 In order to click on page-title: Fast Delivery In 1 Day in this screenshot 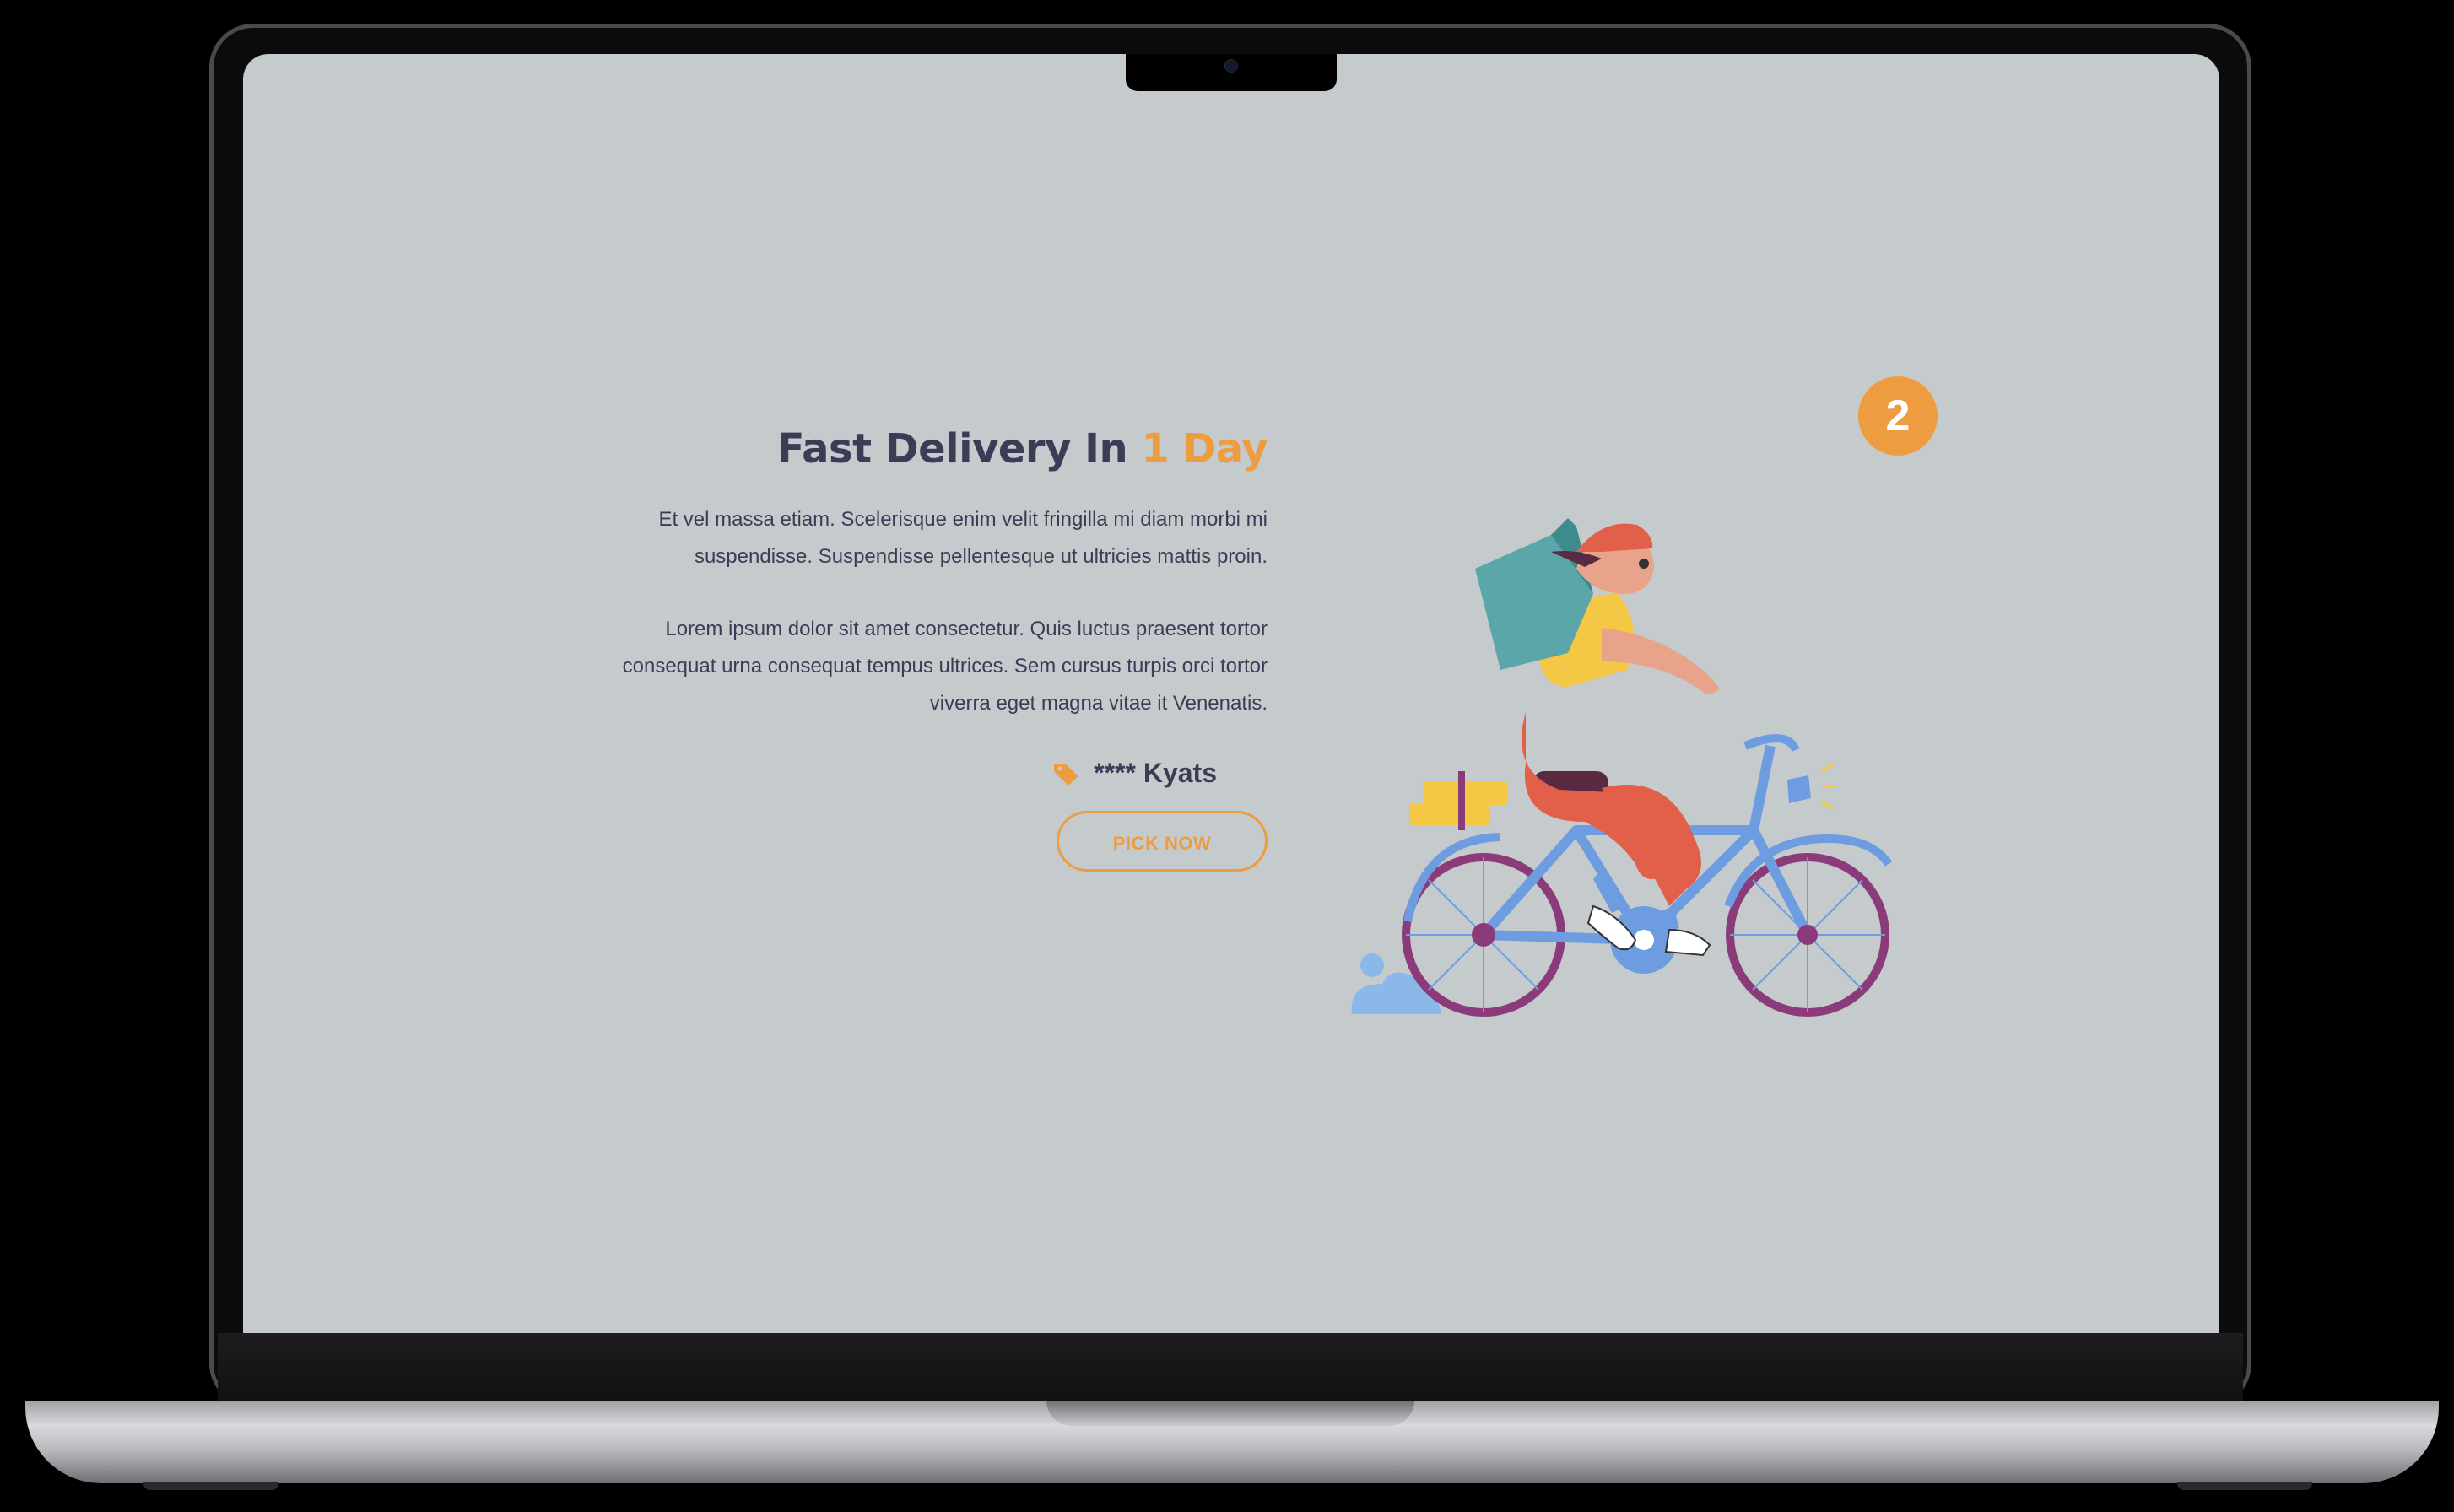, I will do `click(932, 448)`.